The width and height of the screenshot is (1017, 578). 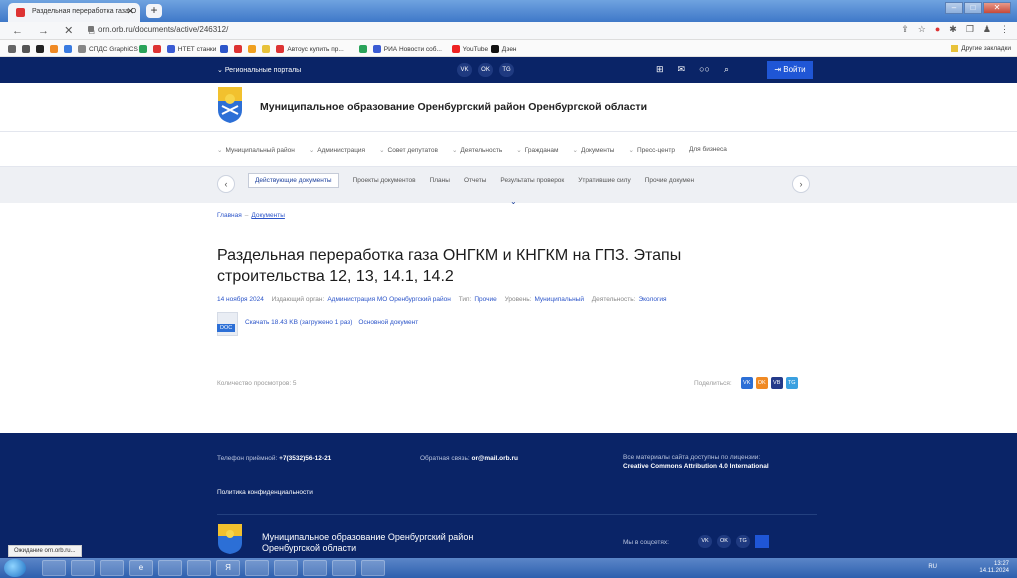 I want to click on minimize-button: –, so click(x=954, y=8).